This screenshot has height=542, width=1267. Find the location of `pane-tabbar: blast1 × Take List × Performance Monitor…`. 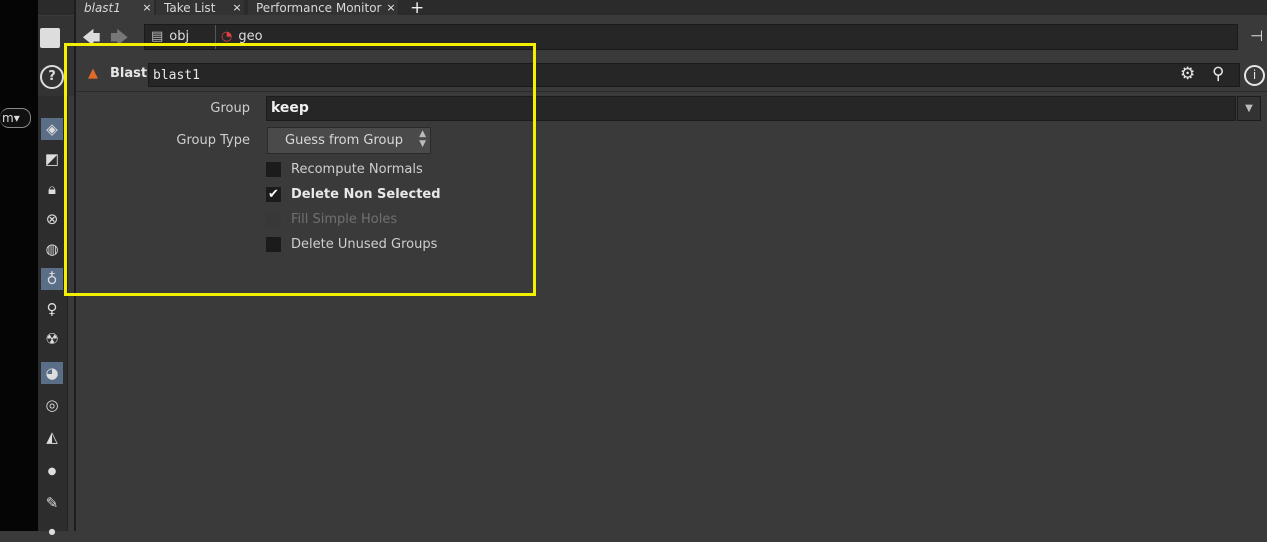

pane-tabbar: blast1 × Take List × Performance Monitor… is located at coordinates (671, 9).